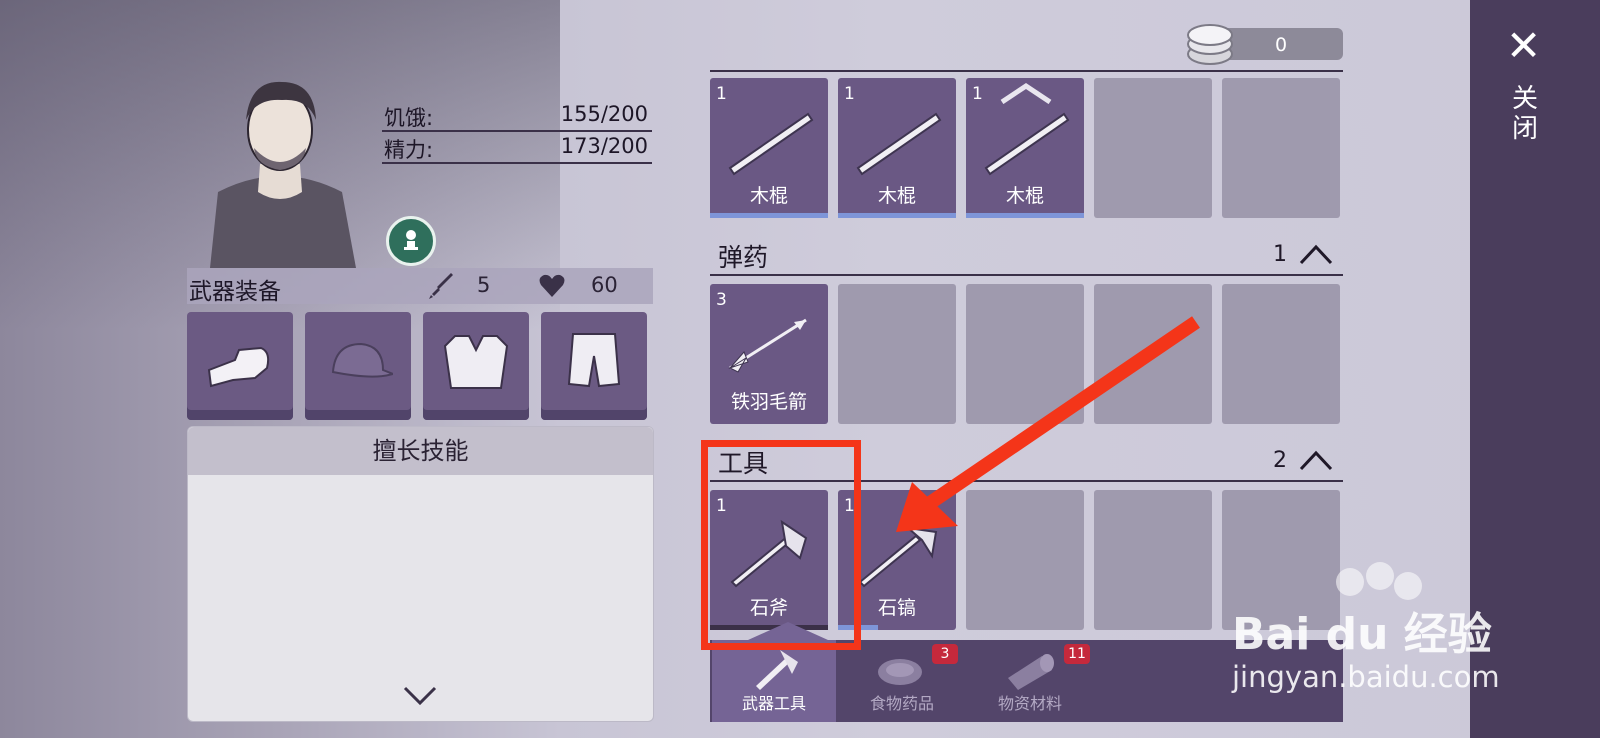  Describe the element at coordinates (743, 463) in the screenshot. I see `section-title-tools: 工具` at that location.